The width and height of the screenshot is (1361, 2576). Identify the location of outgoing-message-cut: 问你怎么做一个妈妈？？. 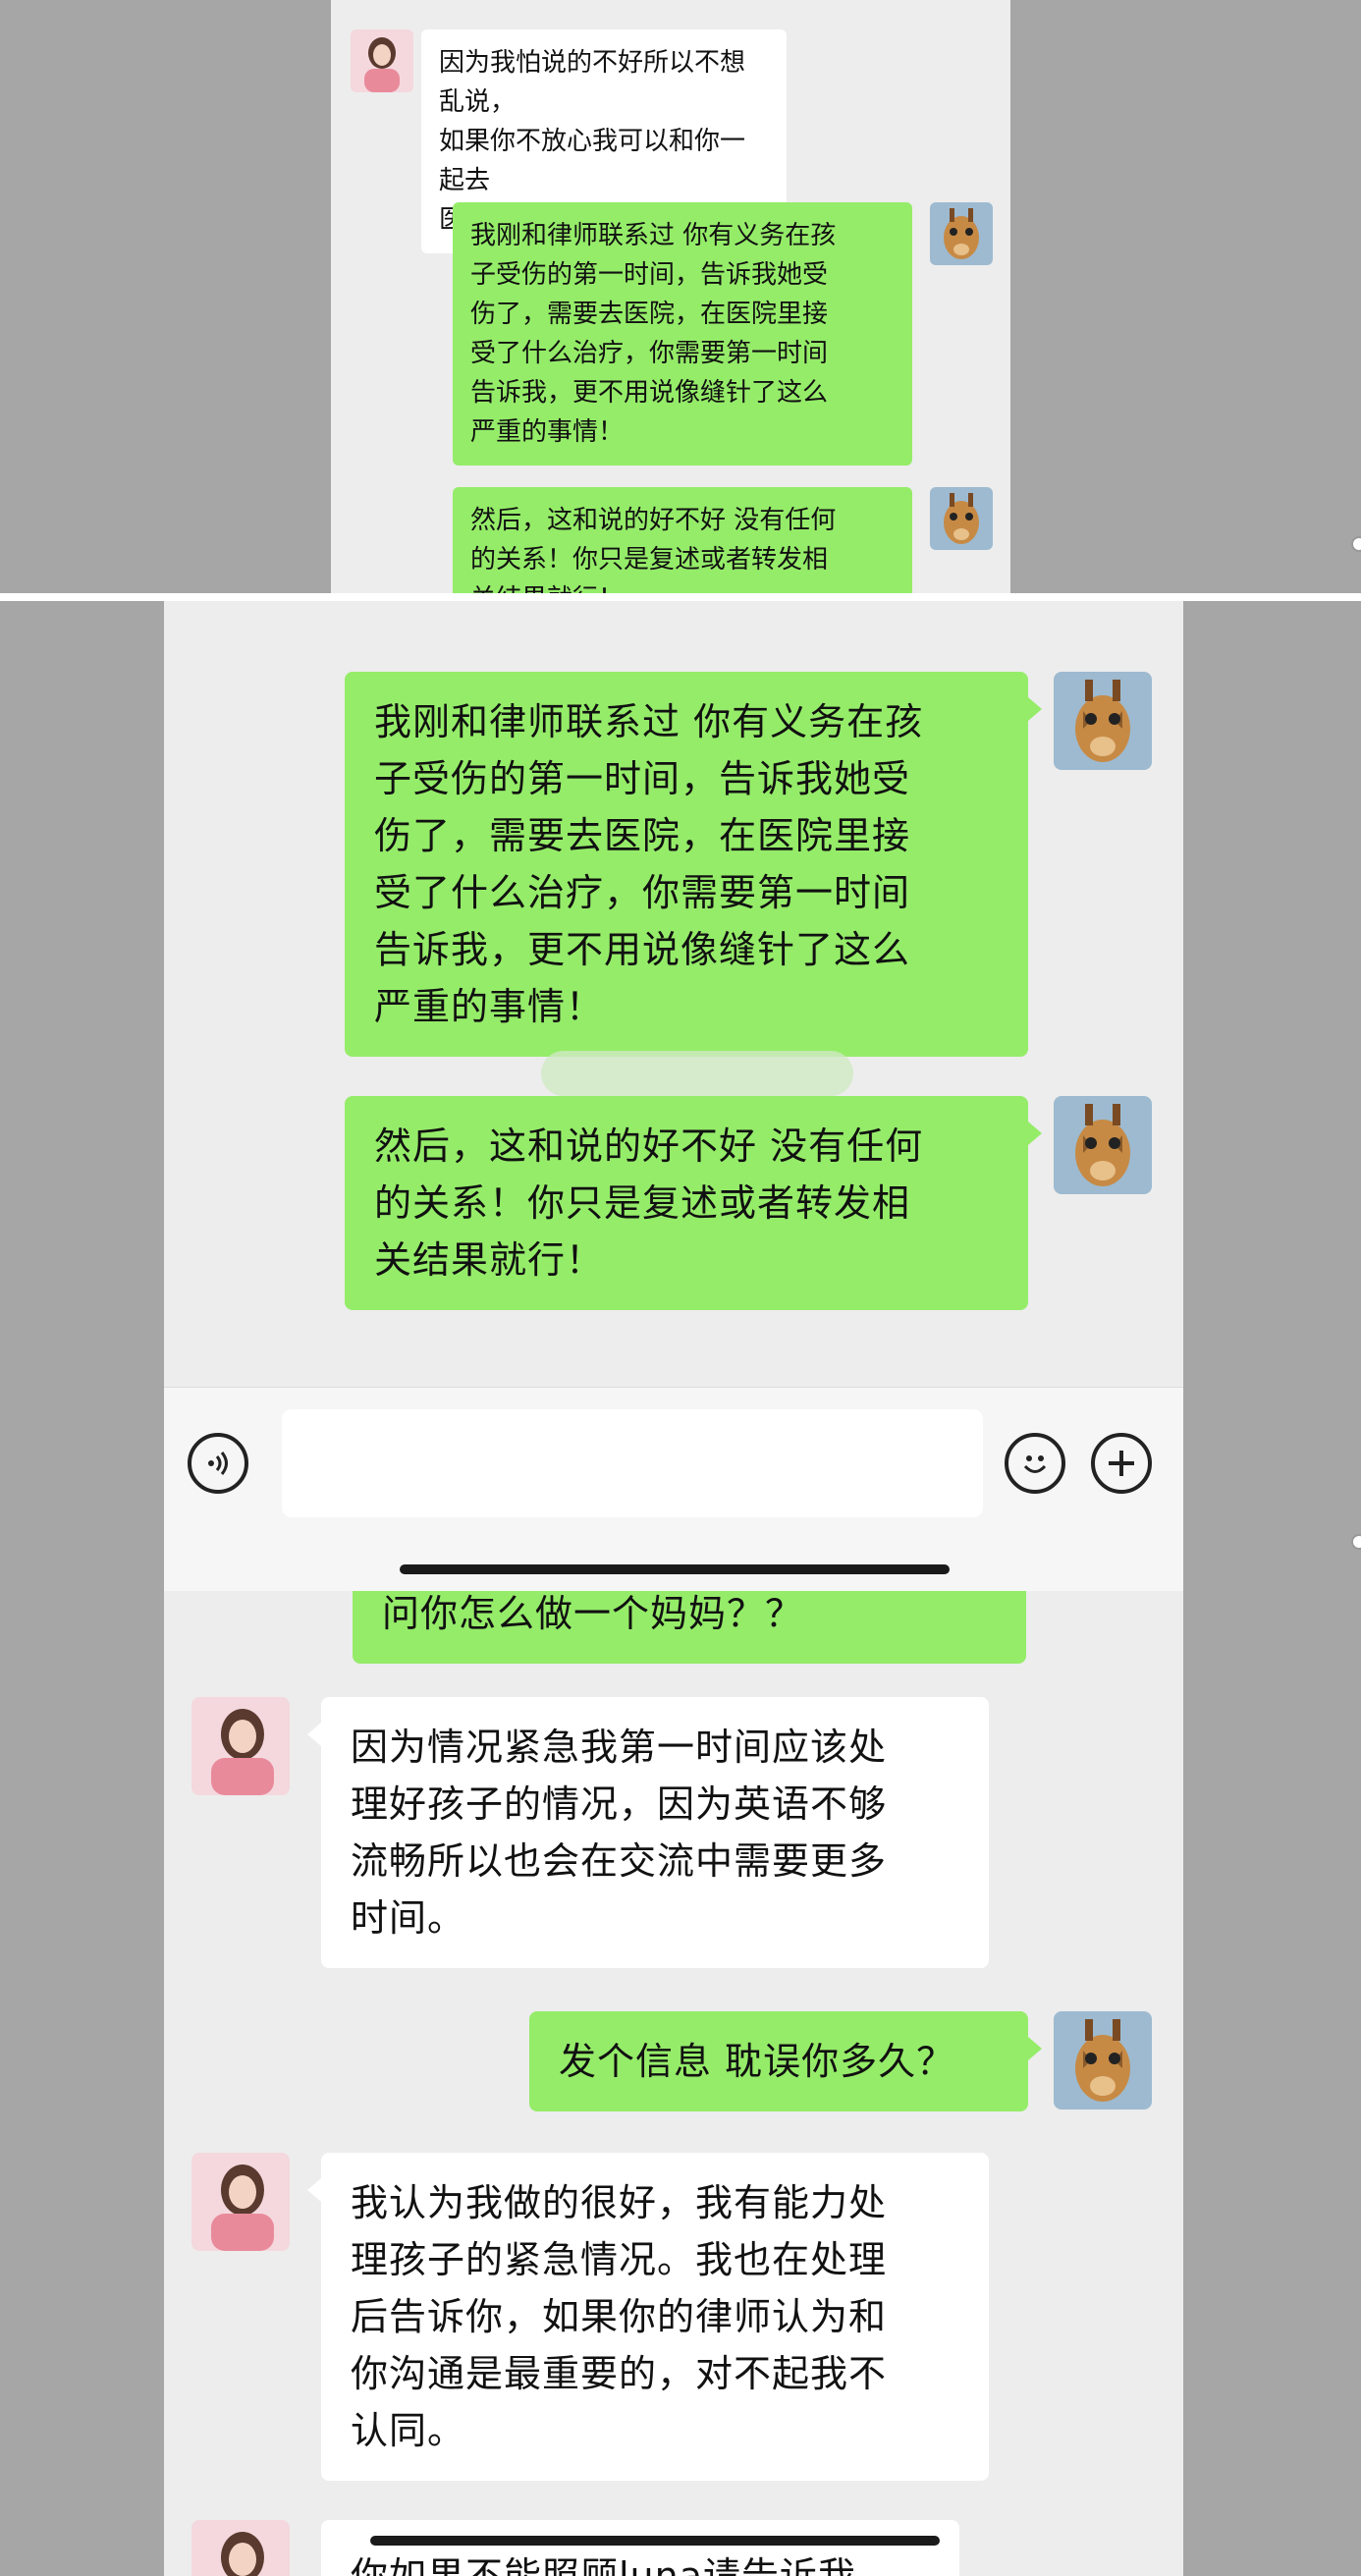
(689, 1628).